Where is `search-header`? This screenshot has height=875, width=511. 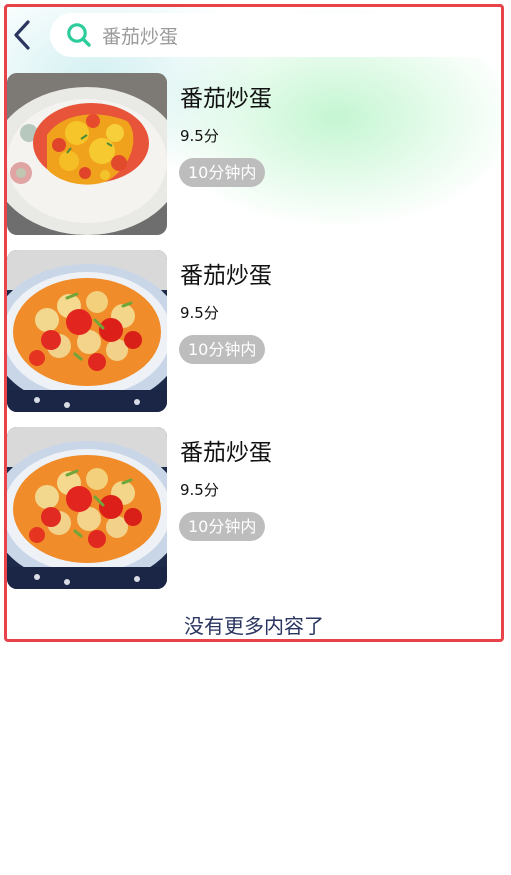 search-header is located at coordinates (254, 35).